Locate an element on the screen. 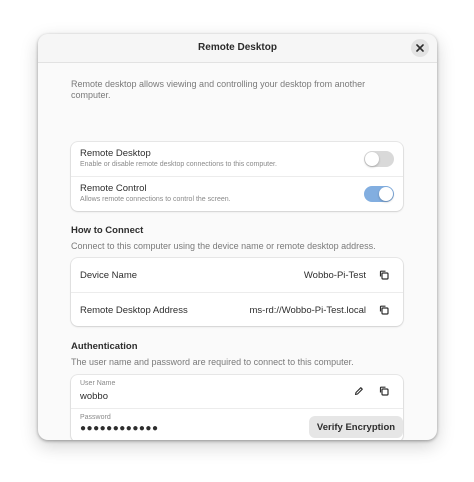  remote-control-switch is located at coordinates (379, 194).